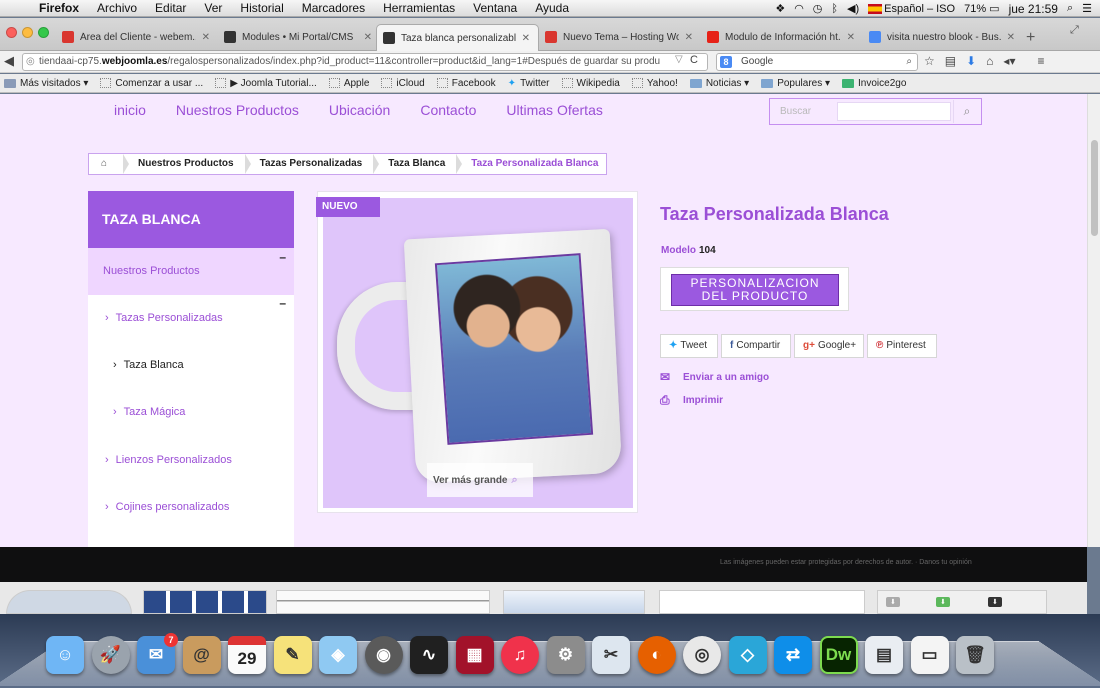 The width and height of the screenshot is (1100, 688). I want to click on sidebar-item-taza-blanca: › Taza Blanca, so click(148, 365).